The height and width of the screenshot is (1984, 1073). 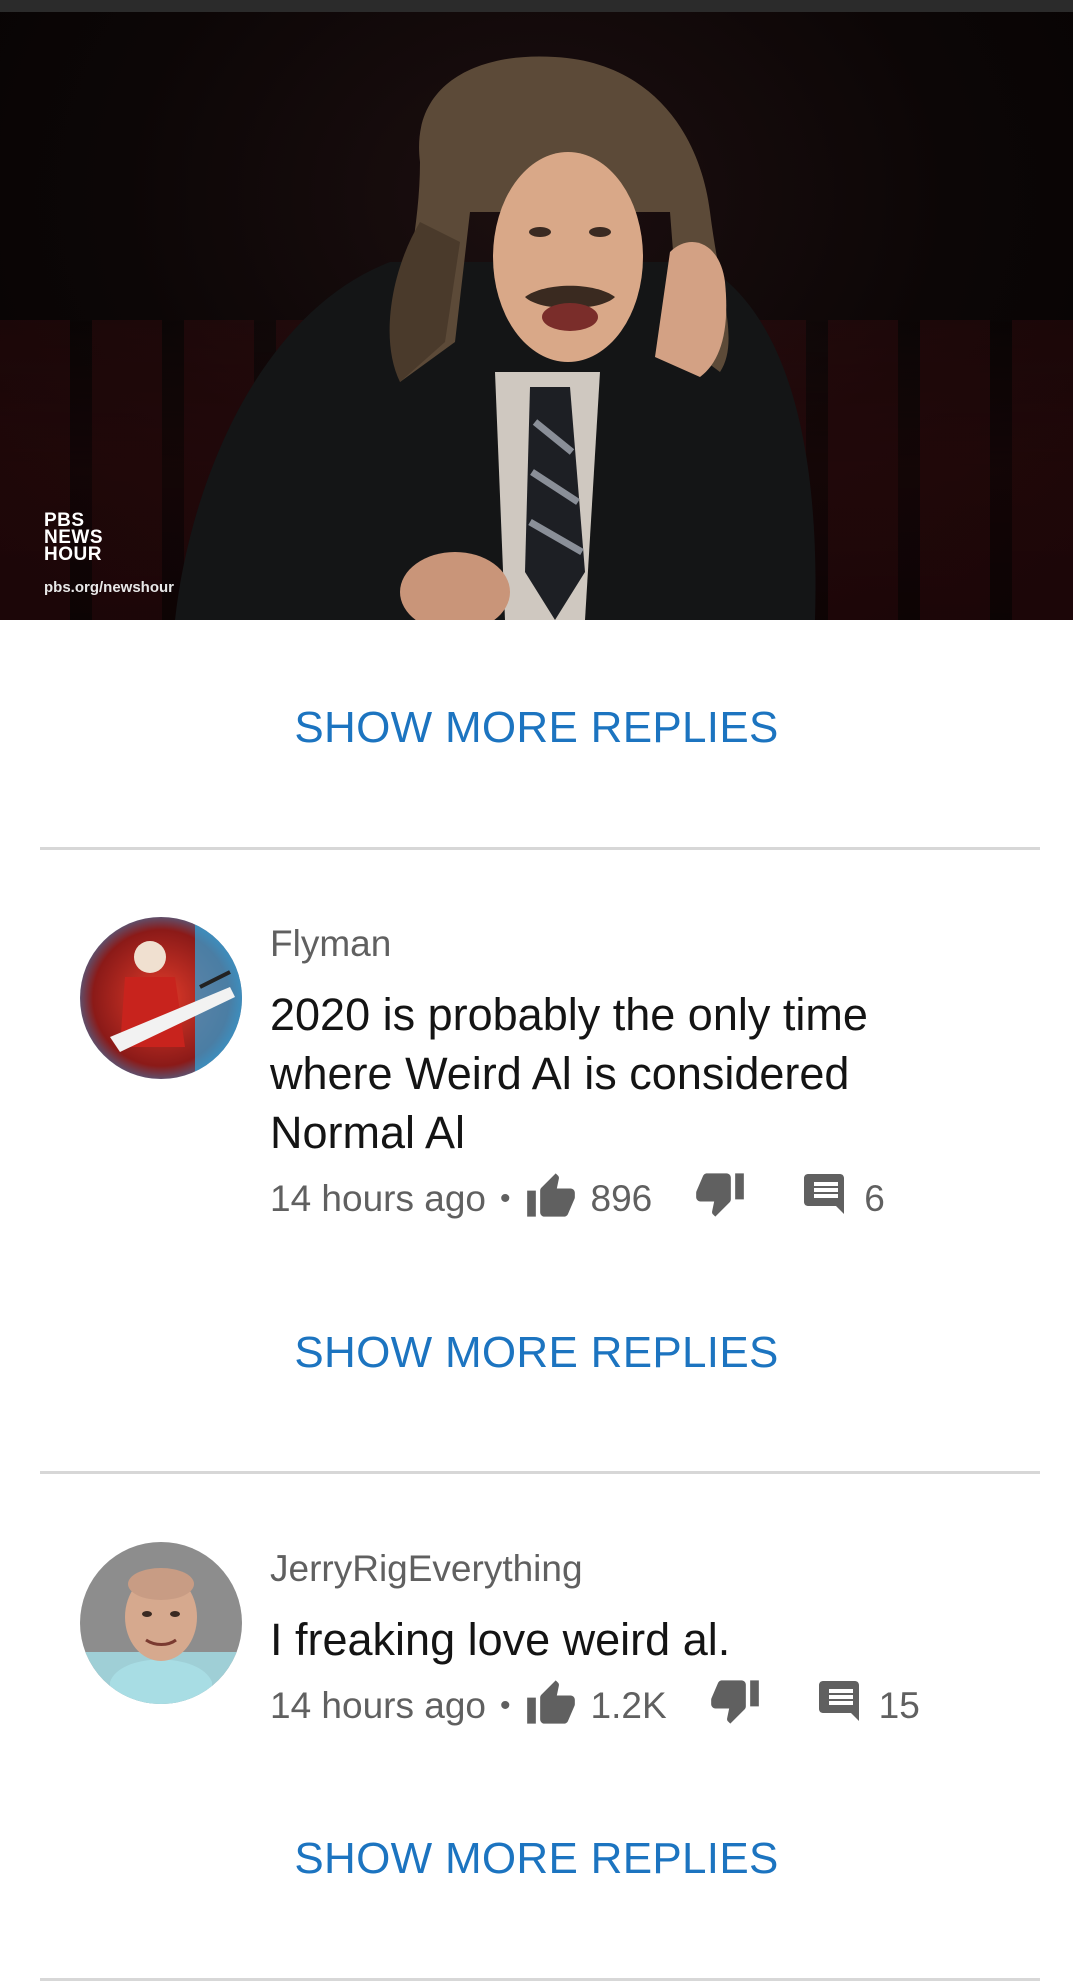 I want to click on comment-meta: 14 hours ago • 1.2K 15, so click(x=595, y=1706).